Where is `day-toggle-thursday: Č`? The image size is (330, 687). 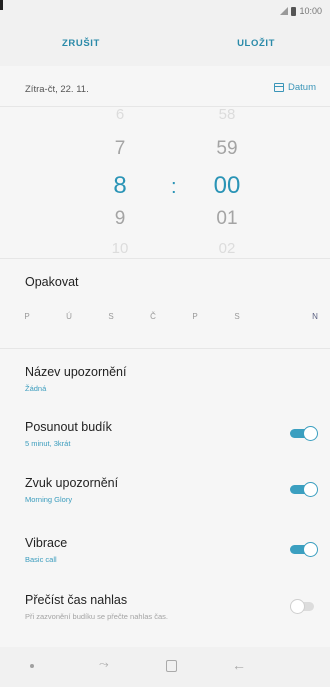
day-toggle-thursday: Č is located at coordinates (153, 316).